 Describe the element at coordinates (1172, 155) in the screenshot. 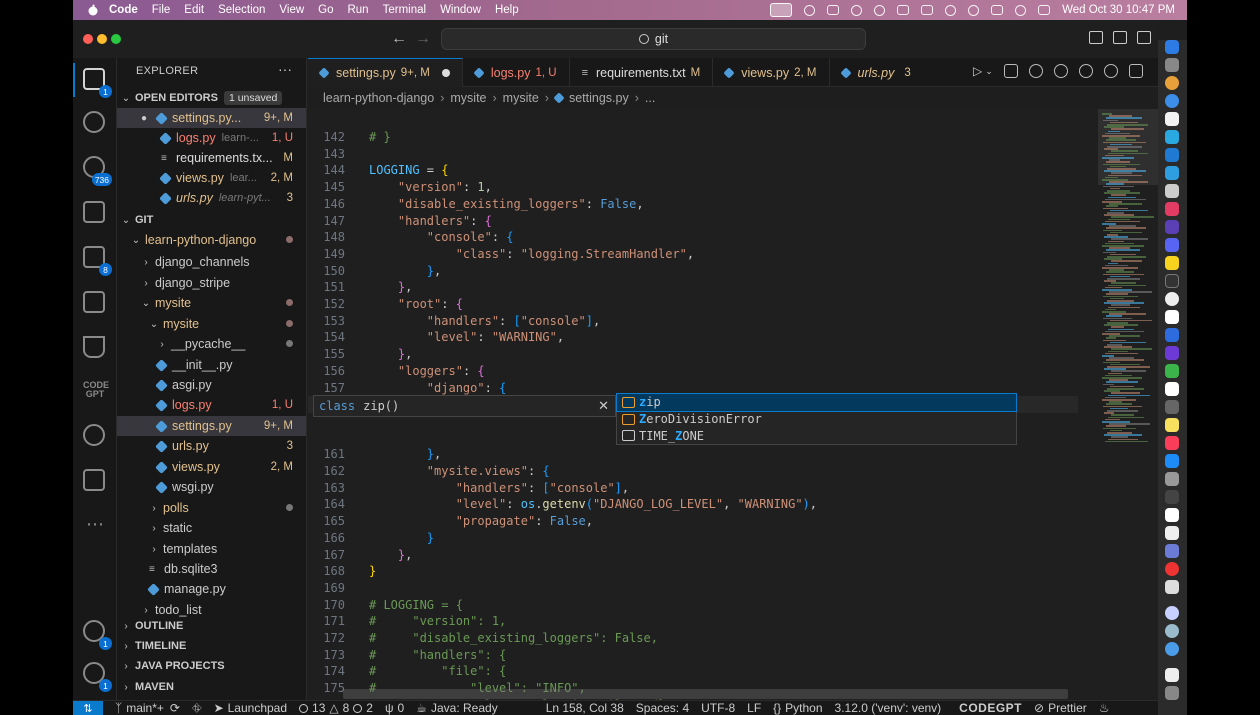

I see `vscode-dock-icon` at that location.